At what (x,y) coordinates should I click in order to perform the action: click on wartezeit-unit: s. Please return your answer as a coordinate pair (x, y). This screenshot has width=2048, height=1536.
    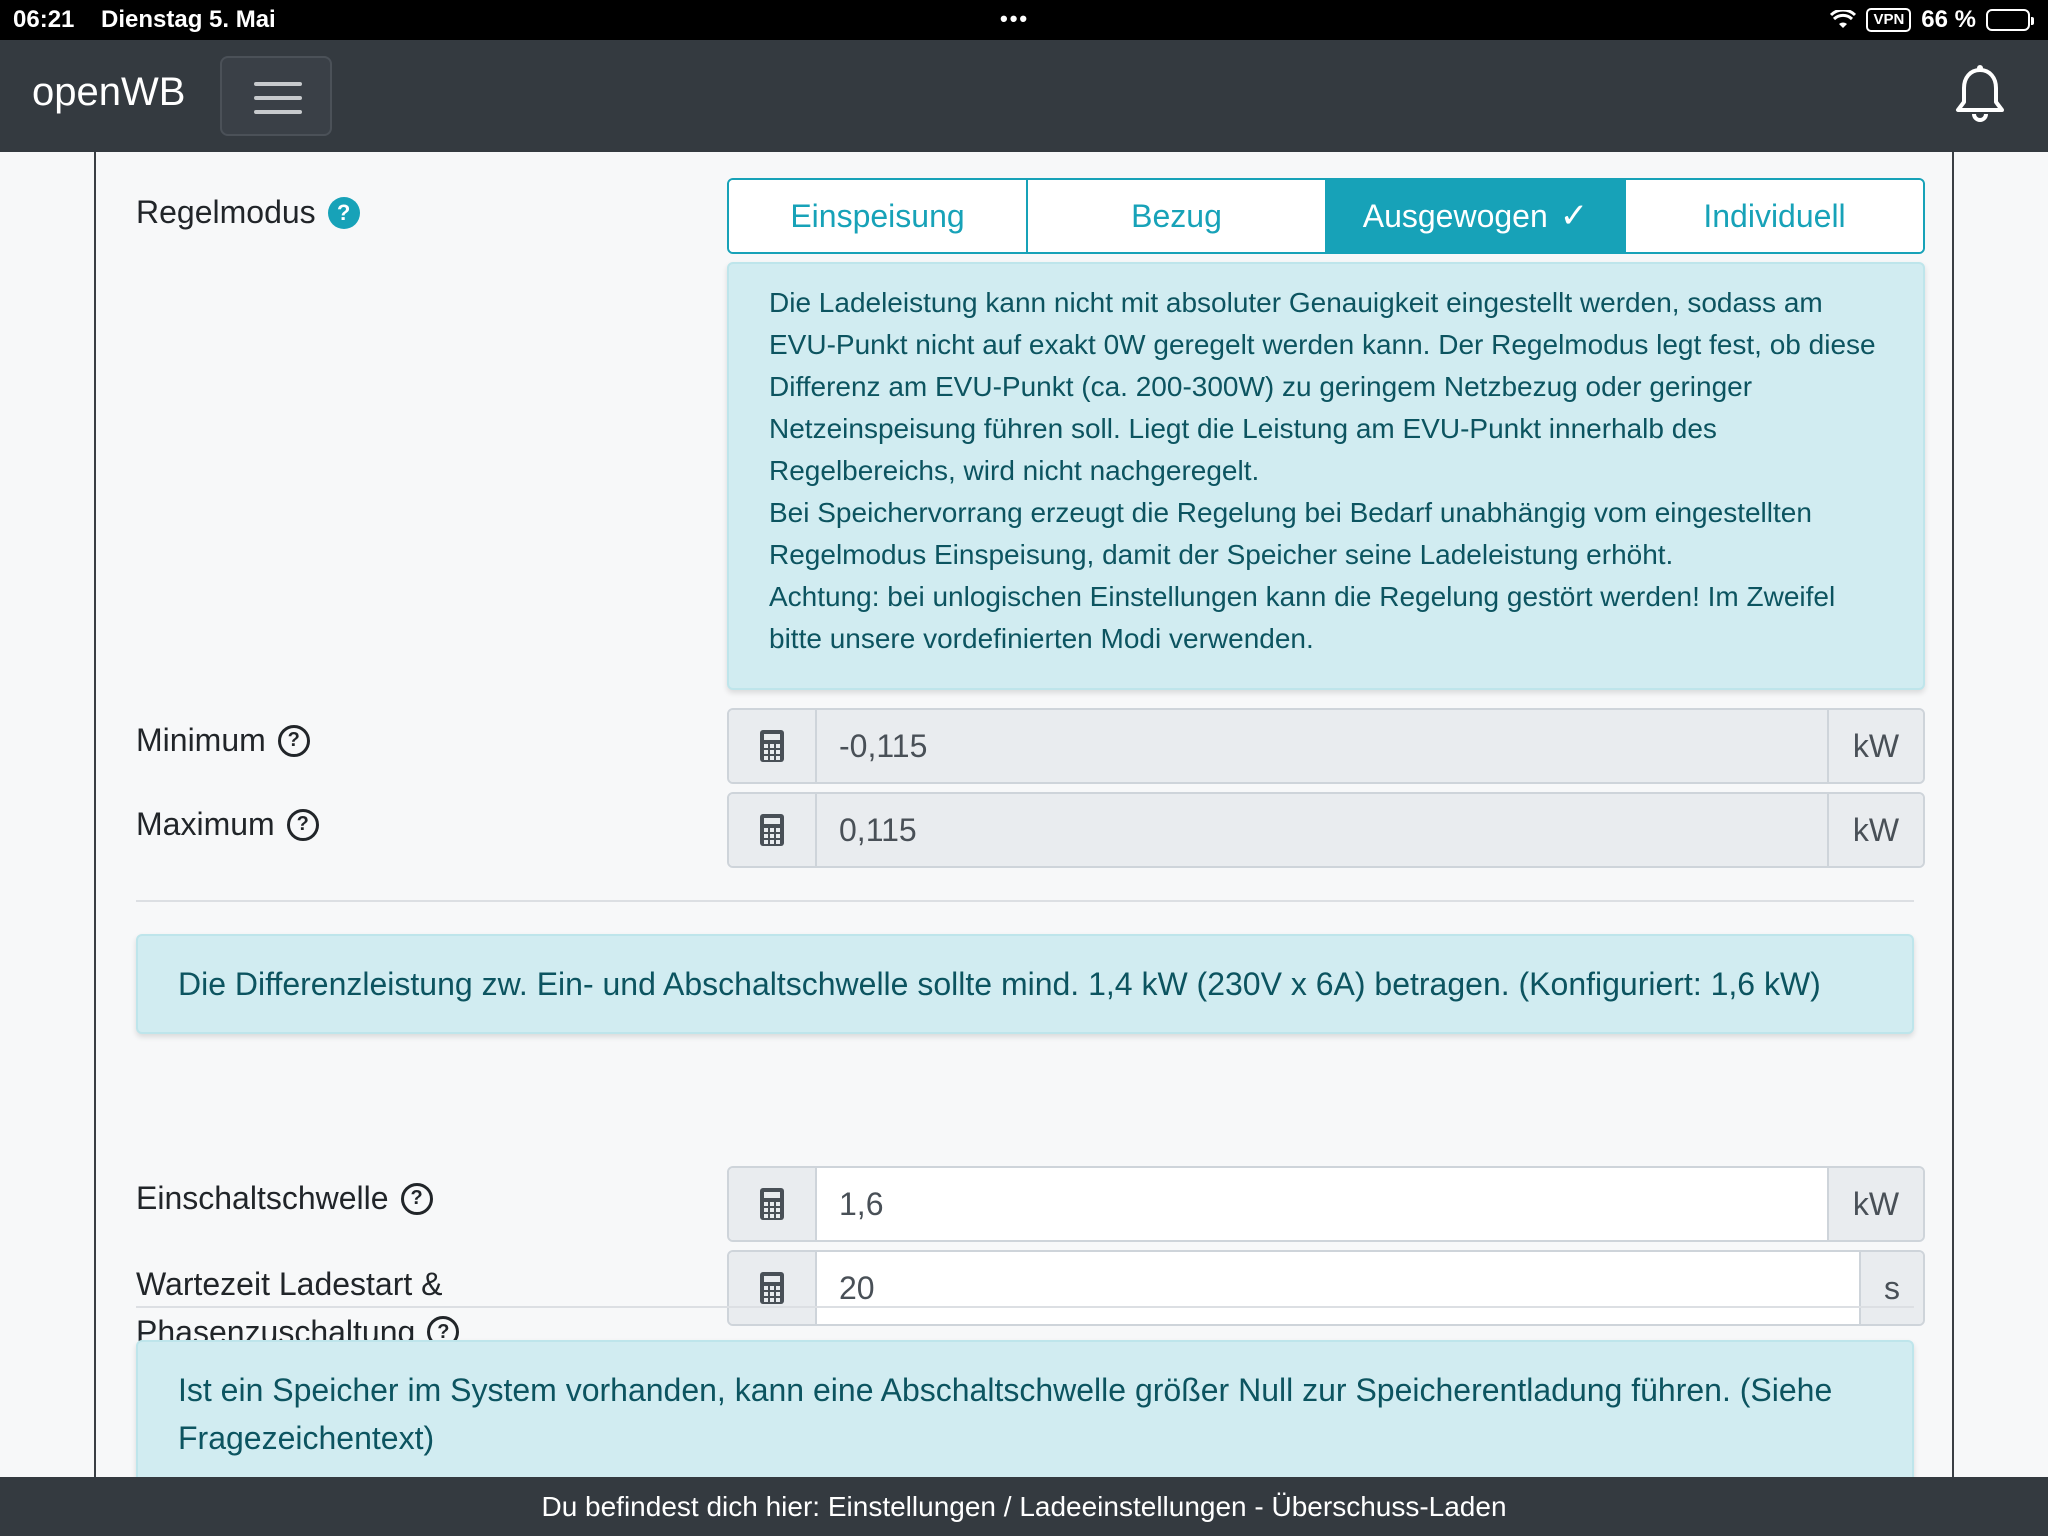
    Looking at the image, I should click on (1891, 1288).